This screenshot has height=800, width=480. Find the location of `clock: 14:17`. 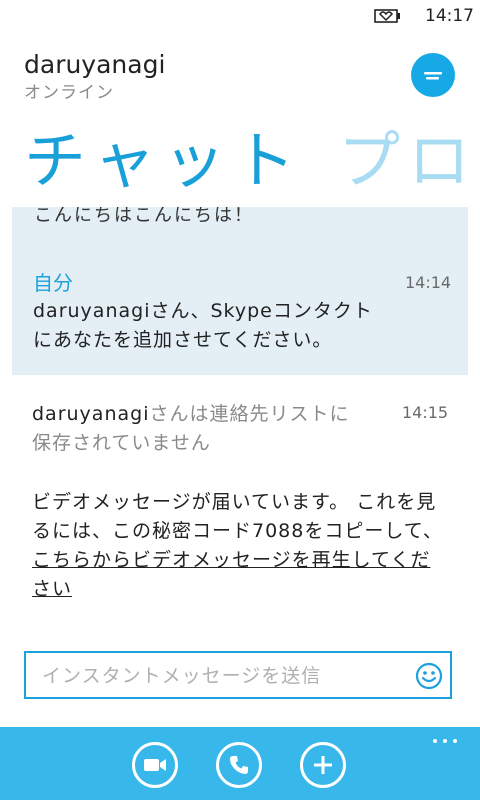

clock: 14:17 is located at coordinates (449, 16).